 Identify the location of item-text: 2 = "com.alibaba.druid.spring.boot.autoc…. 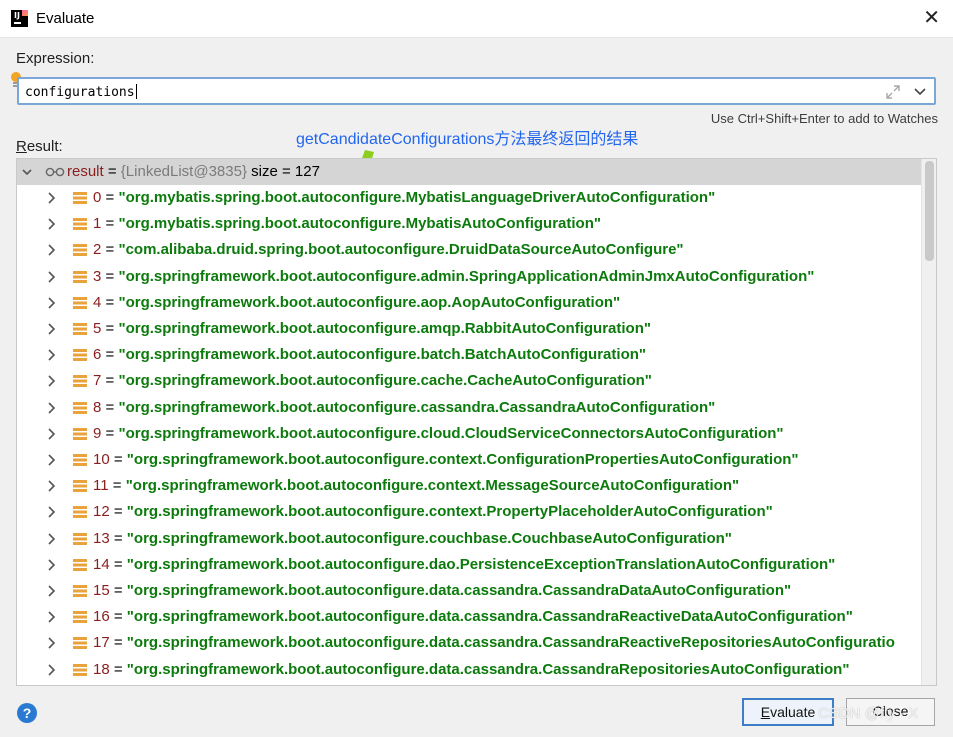
(388, 250).